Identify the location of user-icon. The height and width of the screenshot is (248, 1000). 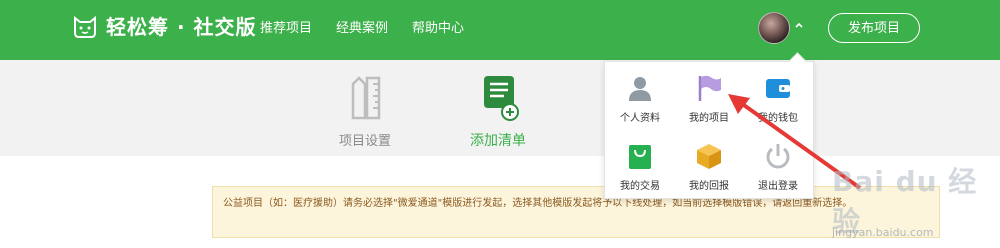
(640, 89).